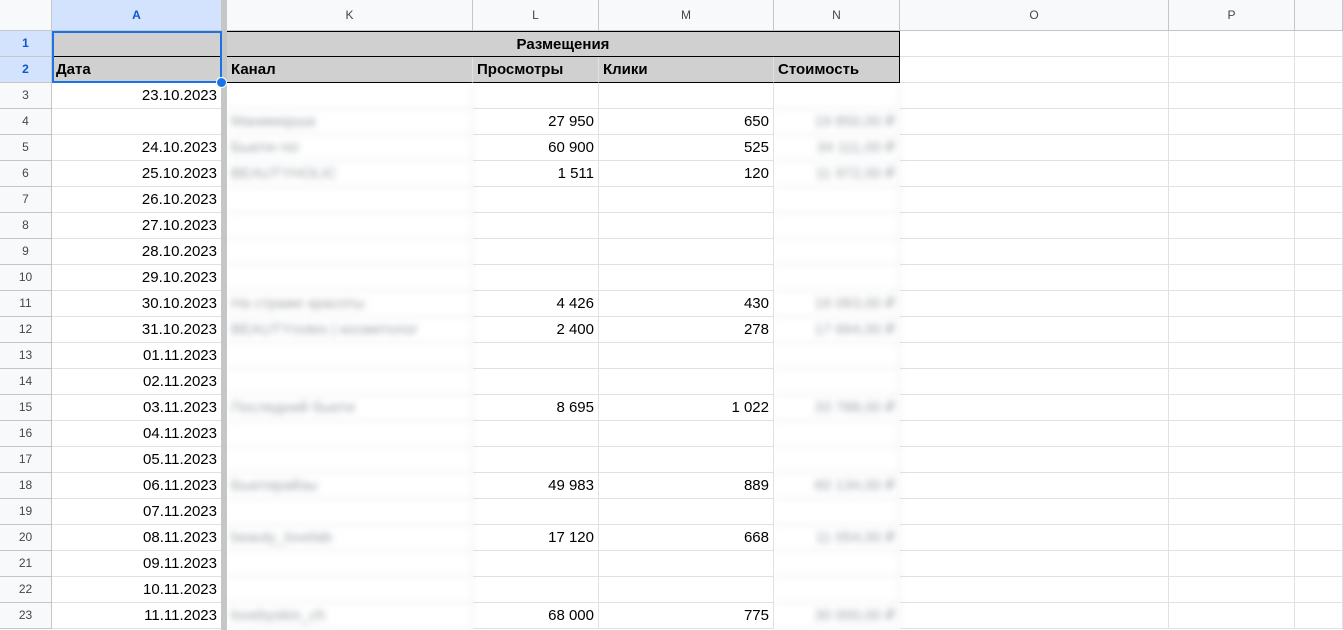  I want to click on cost-cell: 19 850,00 ₽, so click(837, 122).